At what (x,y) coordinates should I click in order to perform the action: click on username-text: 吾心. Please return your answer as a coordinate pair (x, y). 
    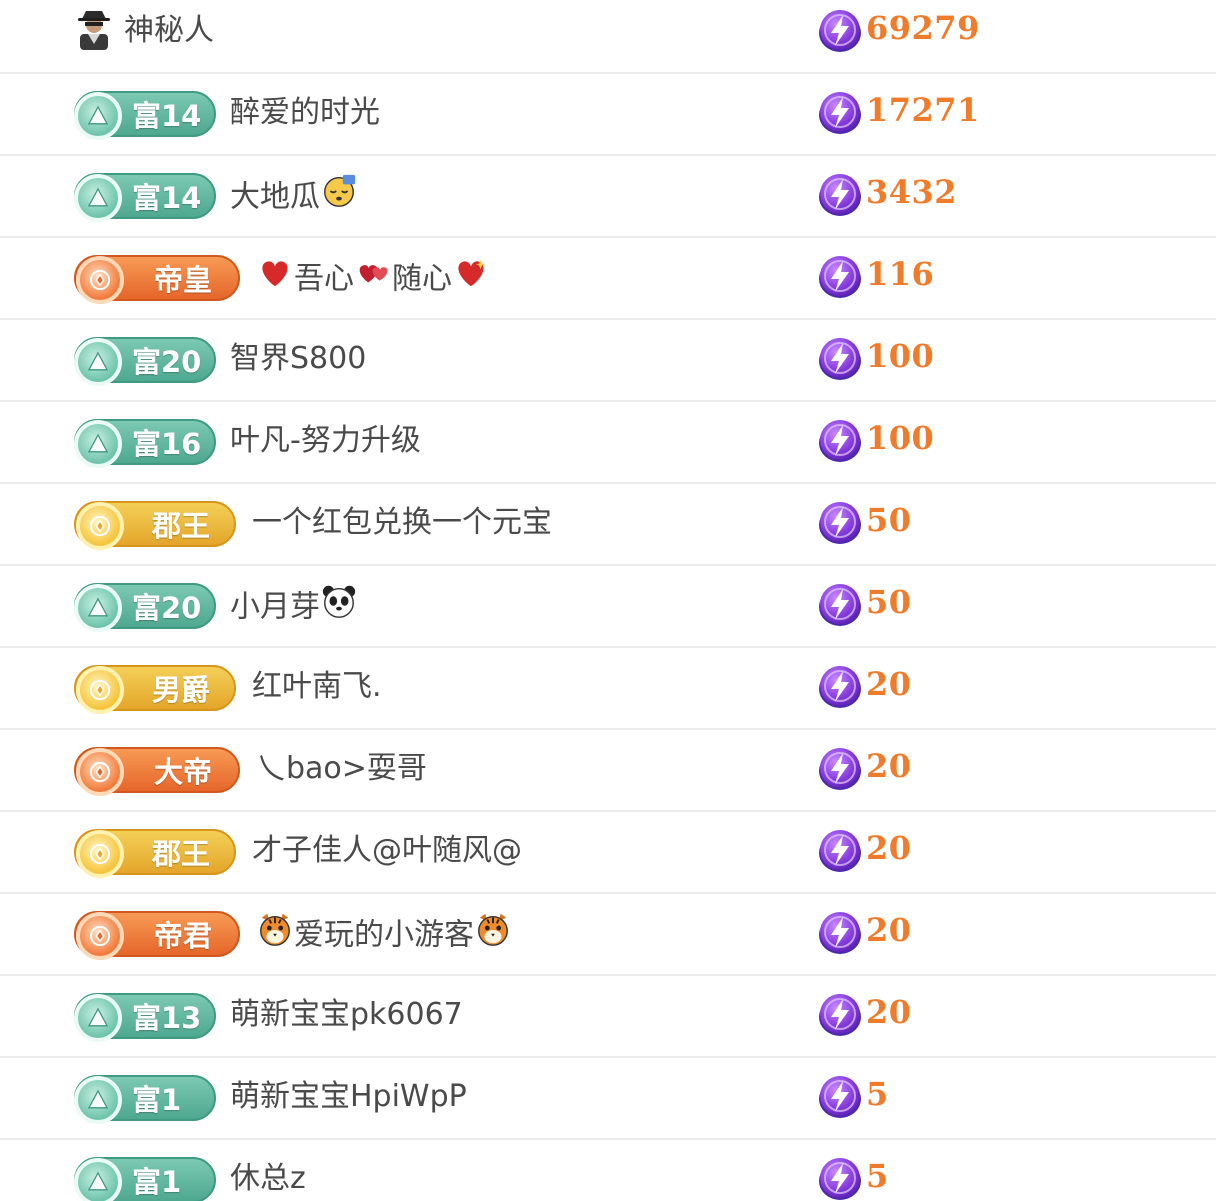
    Looking at the image, I should click on (324, 279).